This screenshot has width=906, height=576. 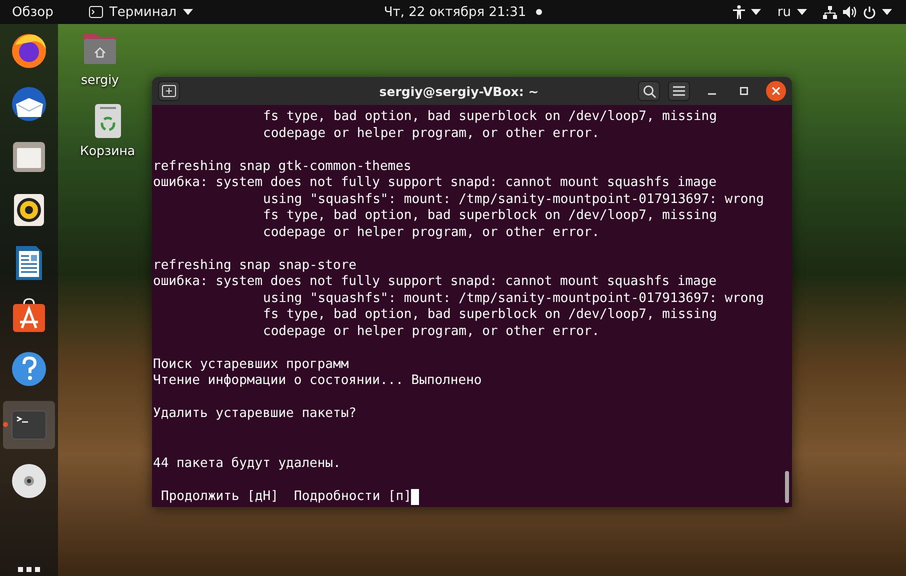 I want to click on menu-button, so click(x=679, y=91).